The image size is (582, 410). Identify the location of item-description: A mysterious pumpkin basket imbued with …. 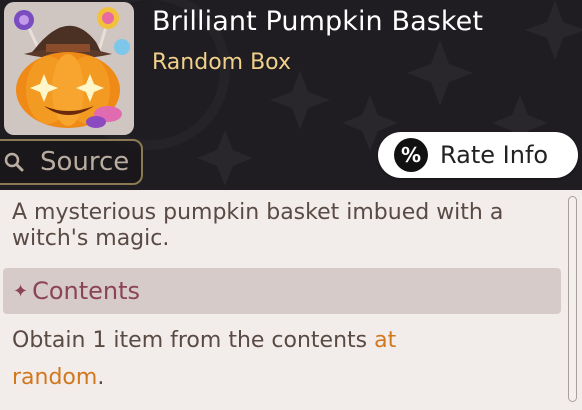
(258, 225).